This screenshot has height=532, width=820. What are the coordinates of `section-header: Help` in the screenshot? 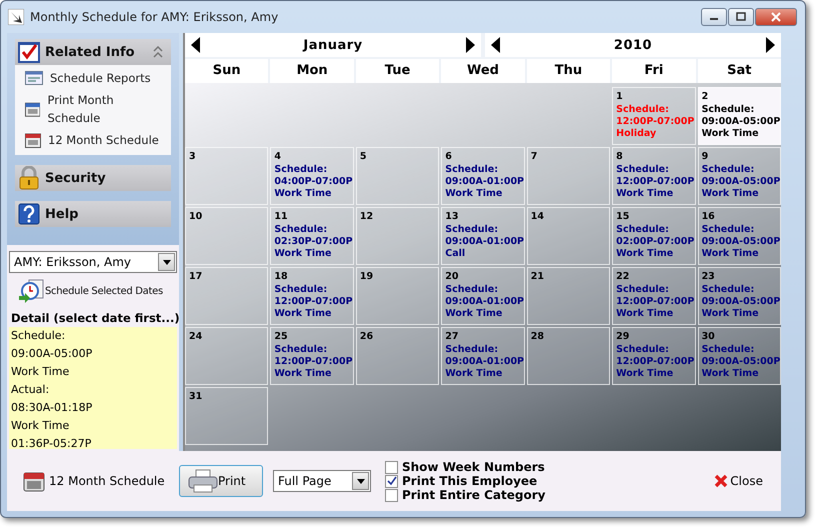 It's located at (93, 214).